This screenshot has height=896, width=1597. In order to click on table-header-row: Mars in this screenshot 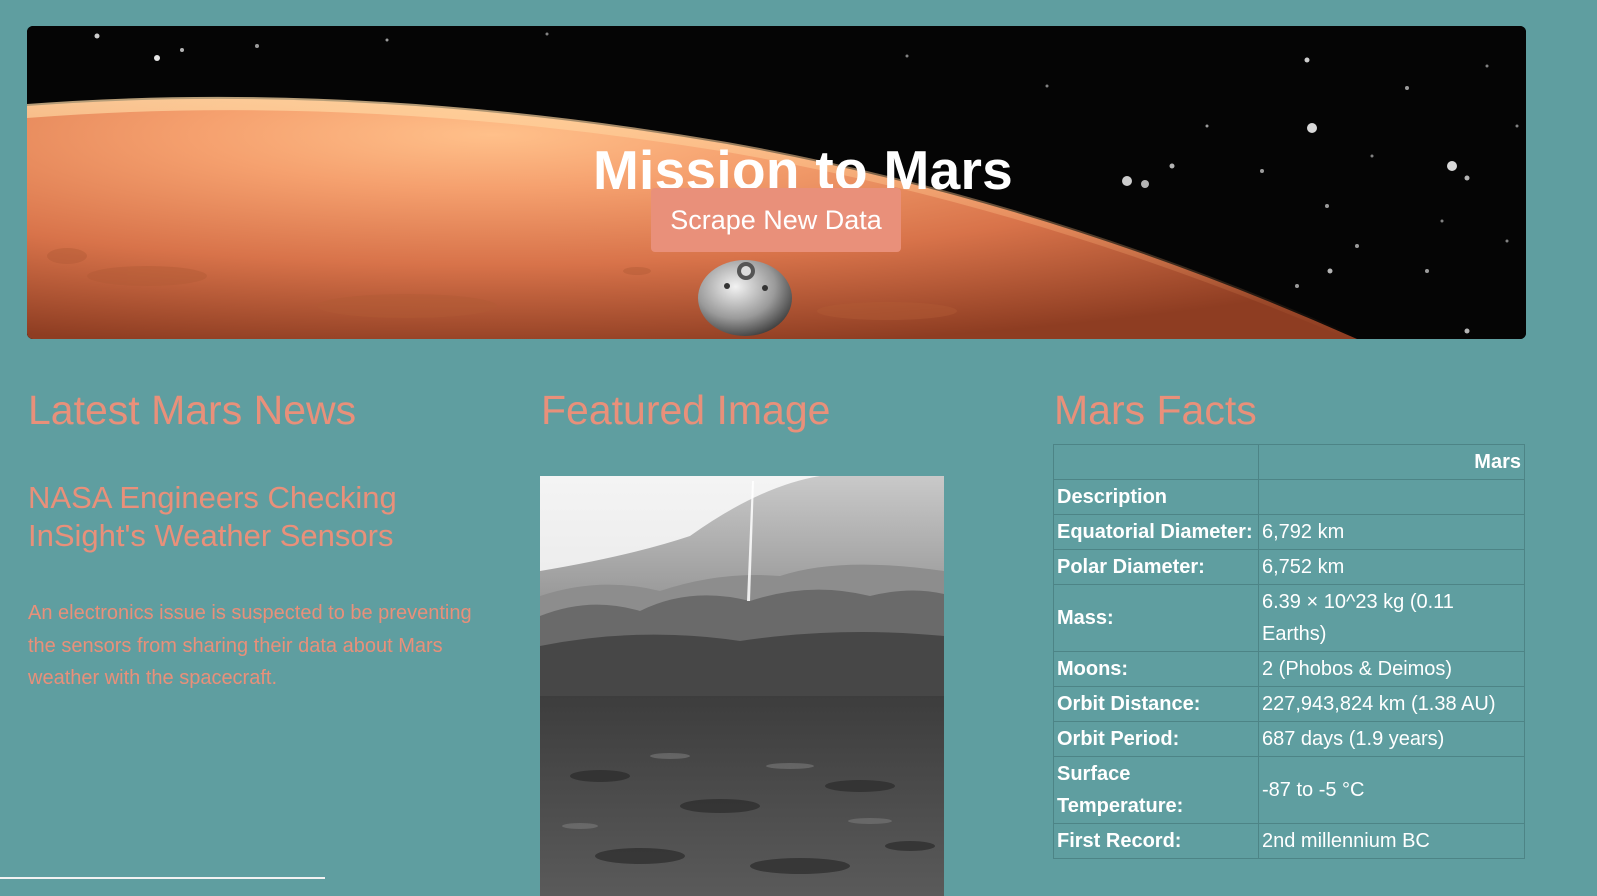, I will do `click(1289, 462)`.